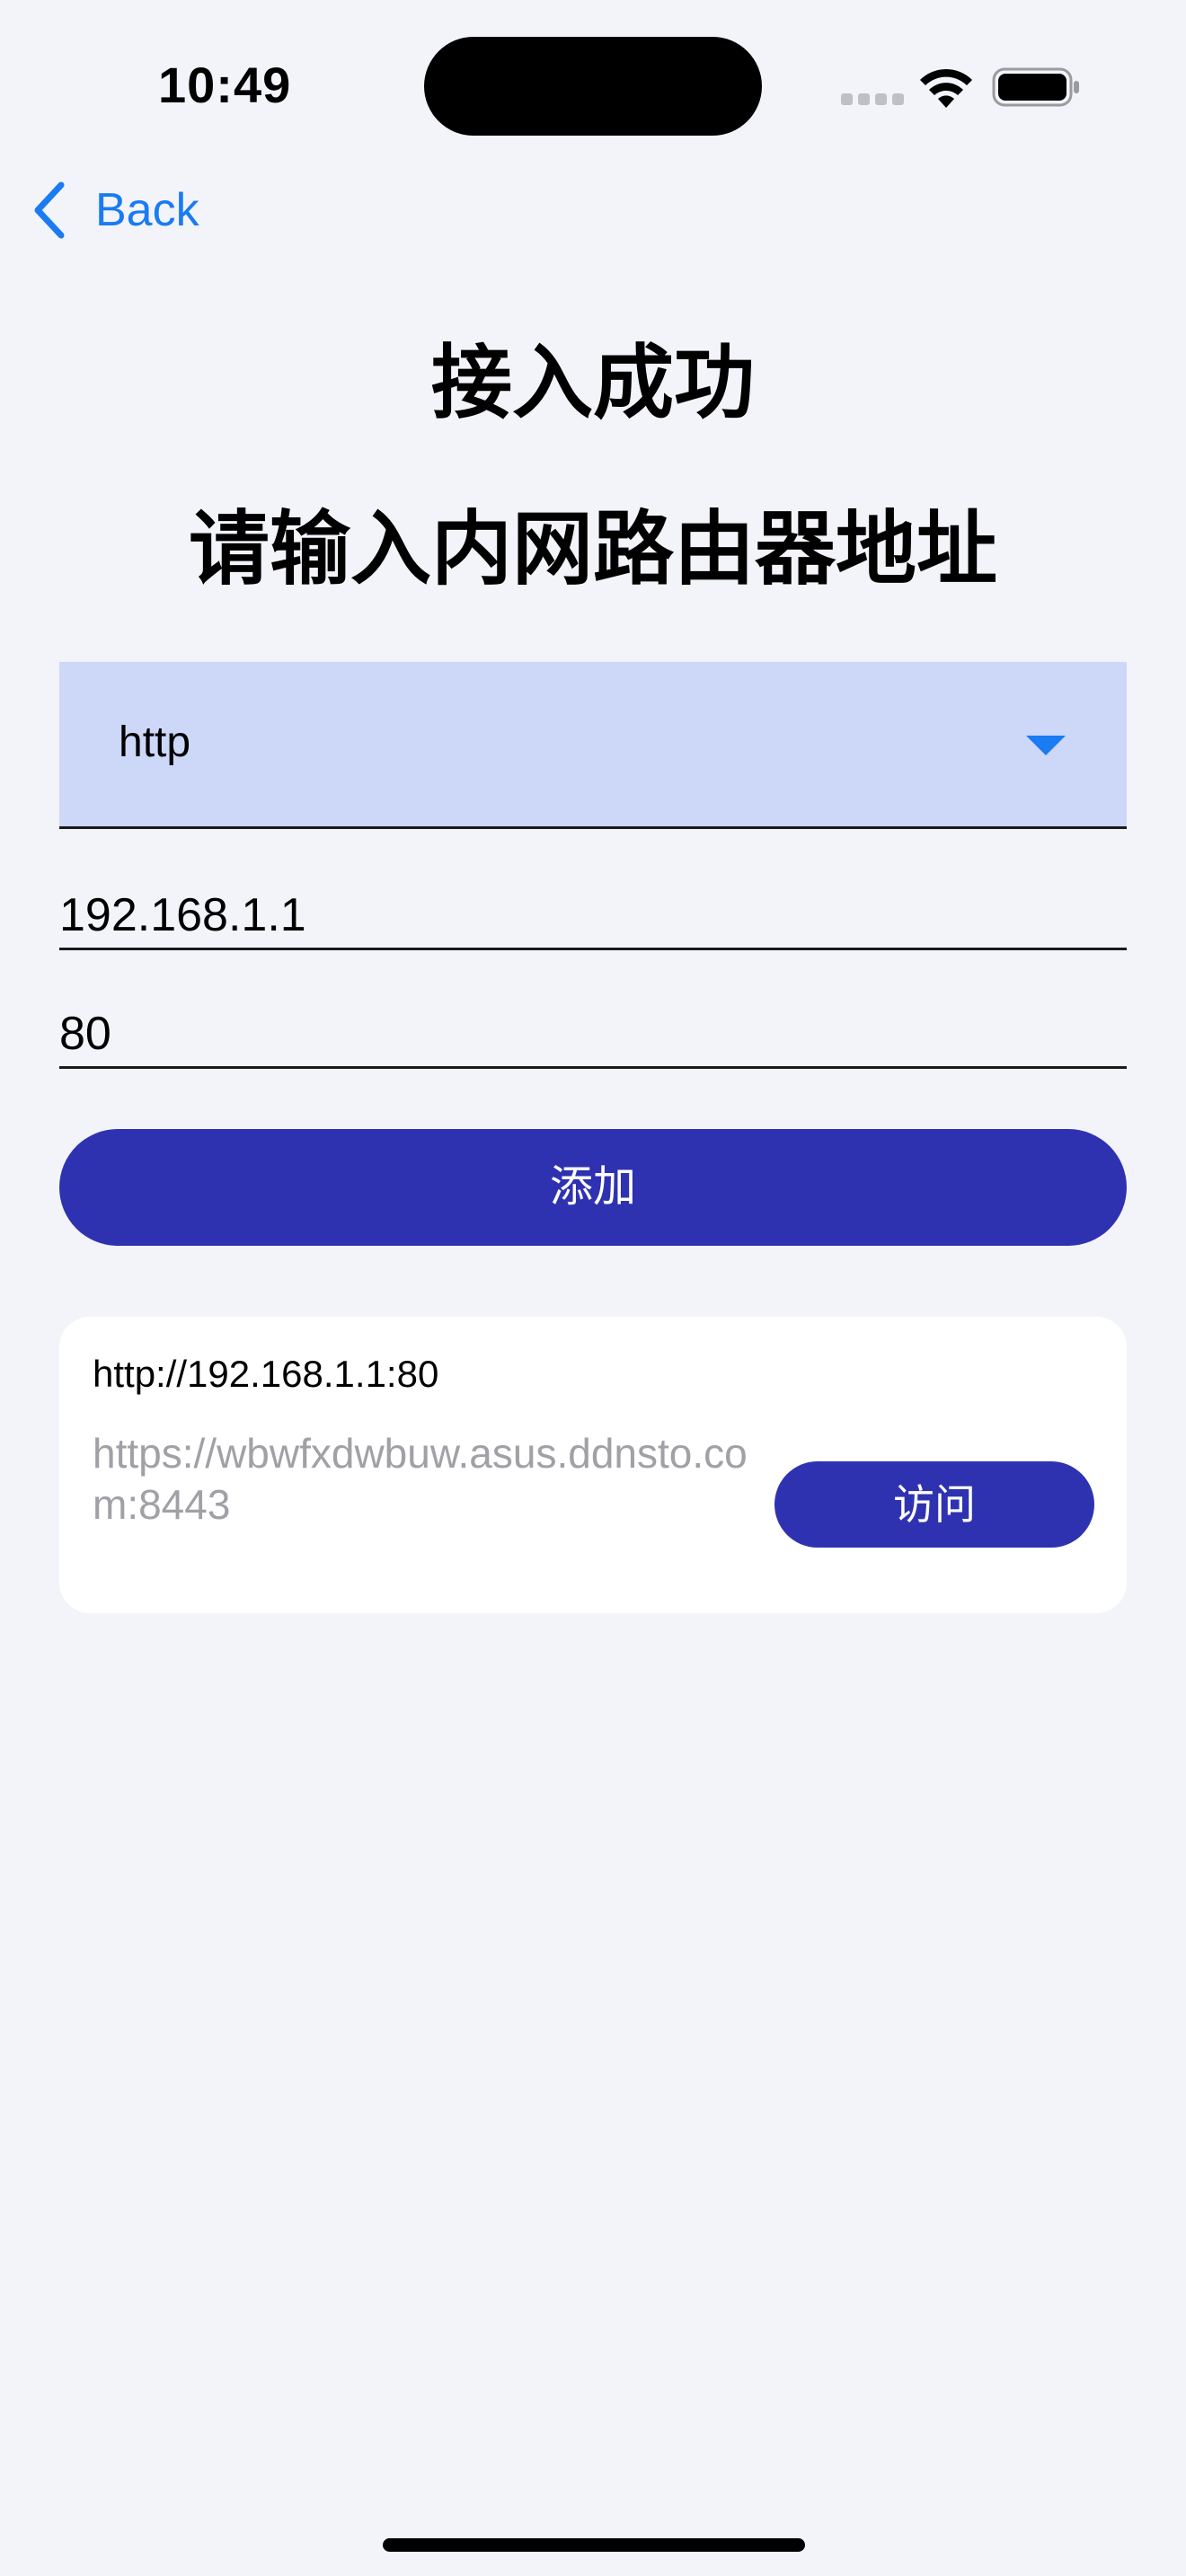  What do you see at coordinates (946, 88) in the screenshot?
I see `wifi-icon` at bounding box center [946, 88].